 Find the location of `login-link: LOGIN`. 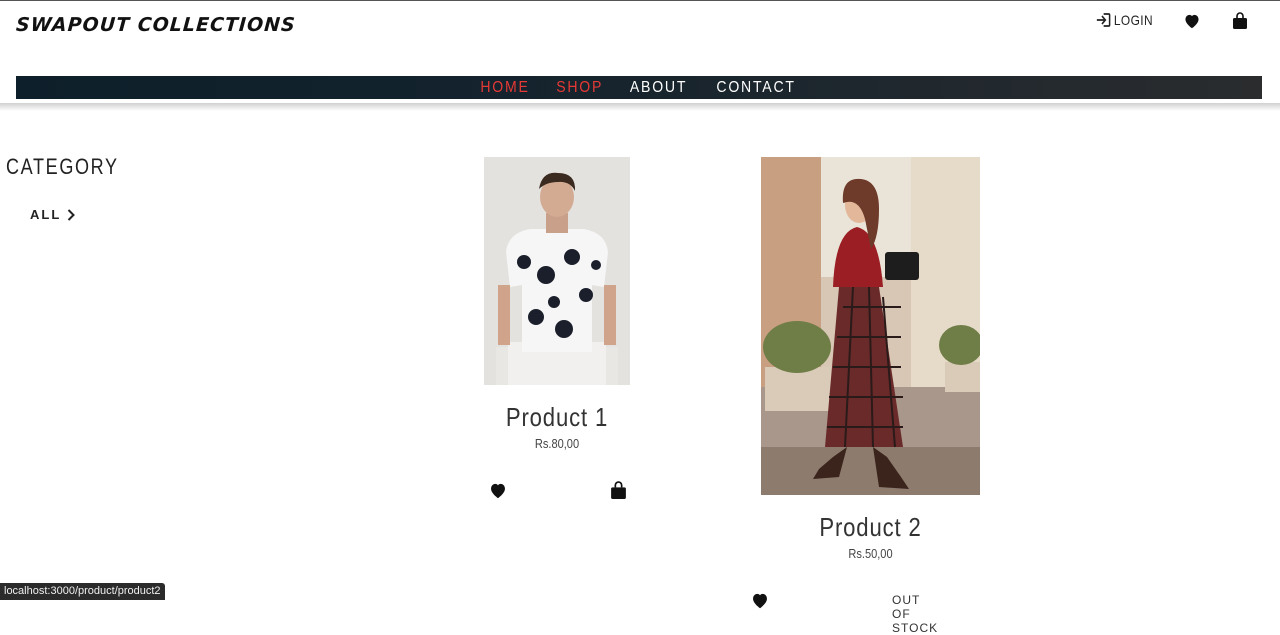

login-link: LOGIN is located at coordinates (1124, 20).